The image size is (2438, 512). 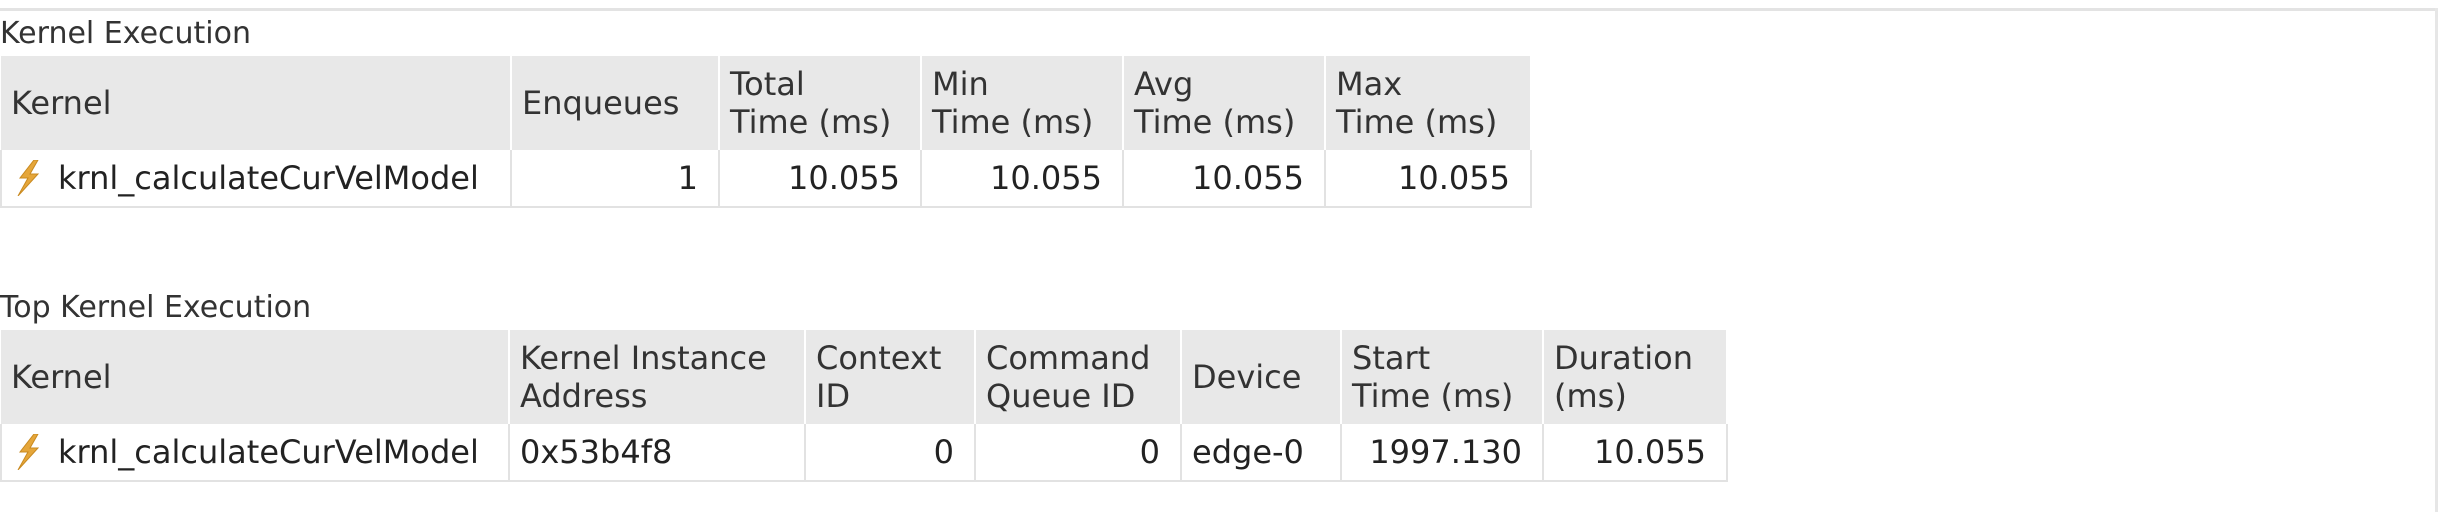 What do you see at coordinates (890, 377) in the screenshot?
I see `column-header-context-id: Context ID` at bounding box center [890, 377].